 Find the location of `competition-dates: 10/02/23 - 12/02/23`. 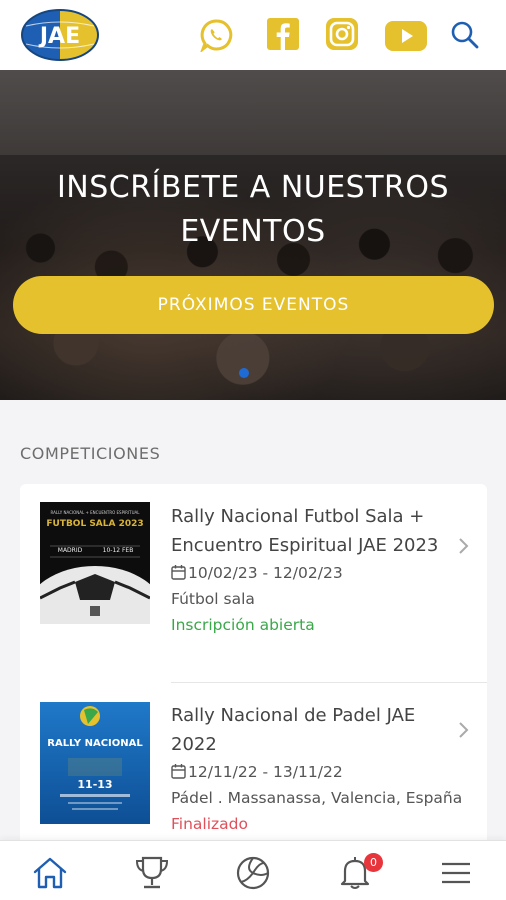

competition-dates: 10/02/23 - 12/02/23 is located at coordinates (316, 573).